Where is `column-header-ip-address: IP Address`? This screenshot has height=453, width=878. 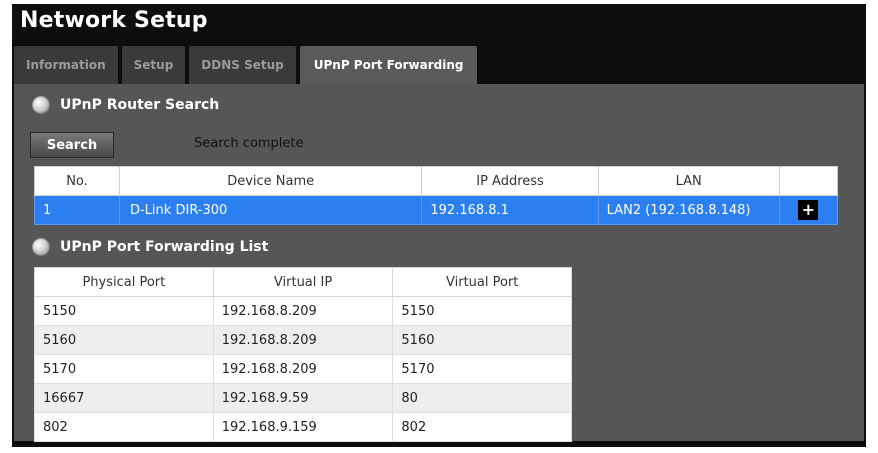 column-header-ip-address: IP Address is located at coordinates (510, 181).